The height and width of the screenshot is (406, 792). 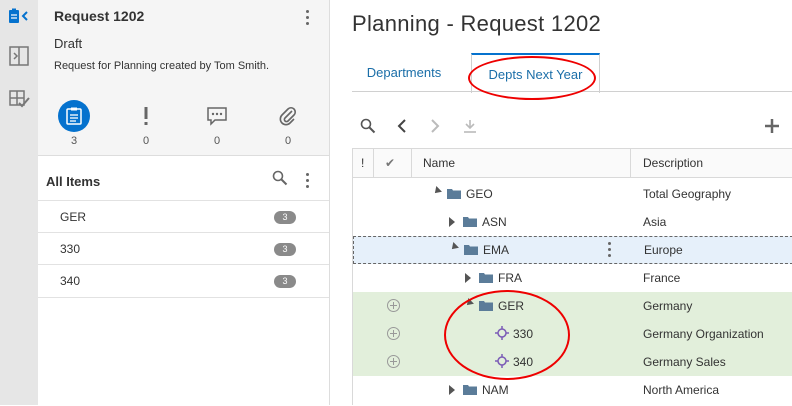 What do you see at coordinates (470, 126) in the screenshot?
I see `download-icon` at bounding box center [470, 126].